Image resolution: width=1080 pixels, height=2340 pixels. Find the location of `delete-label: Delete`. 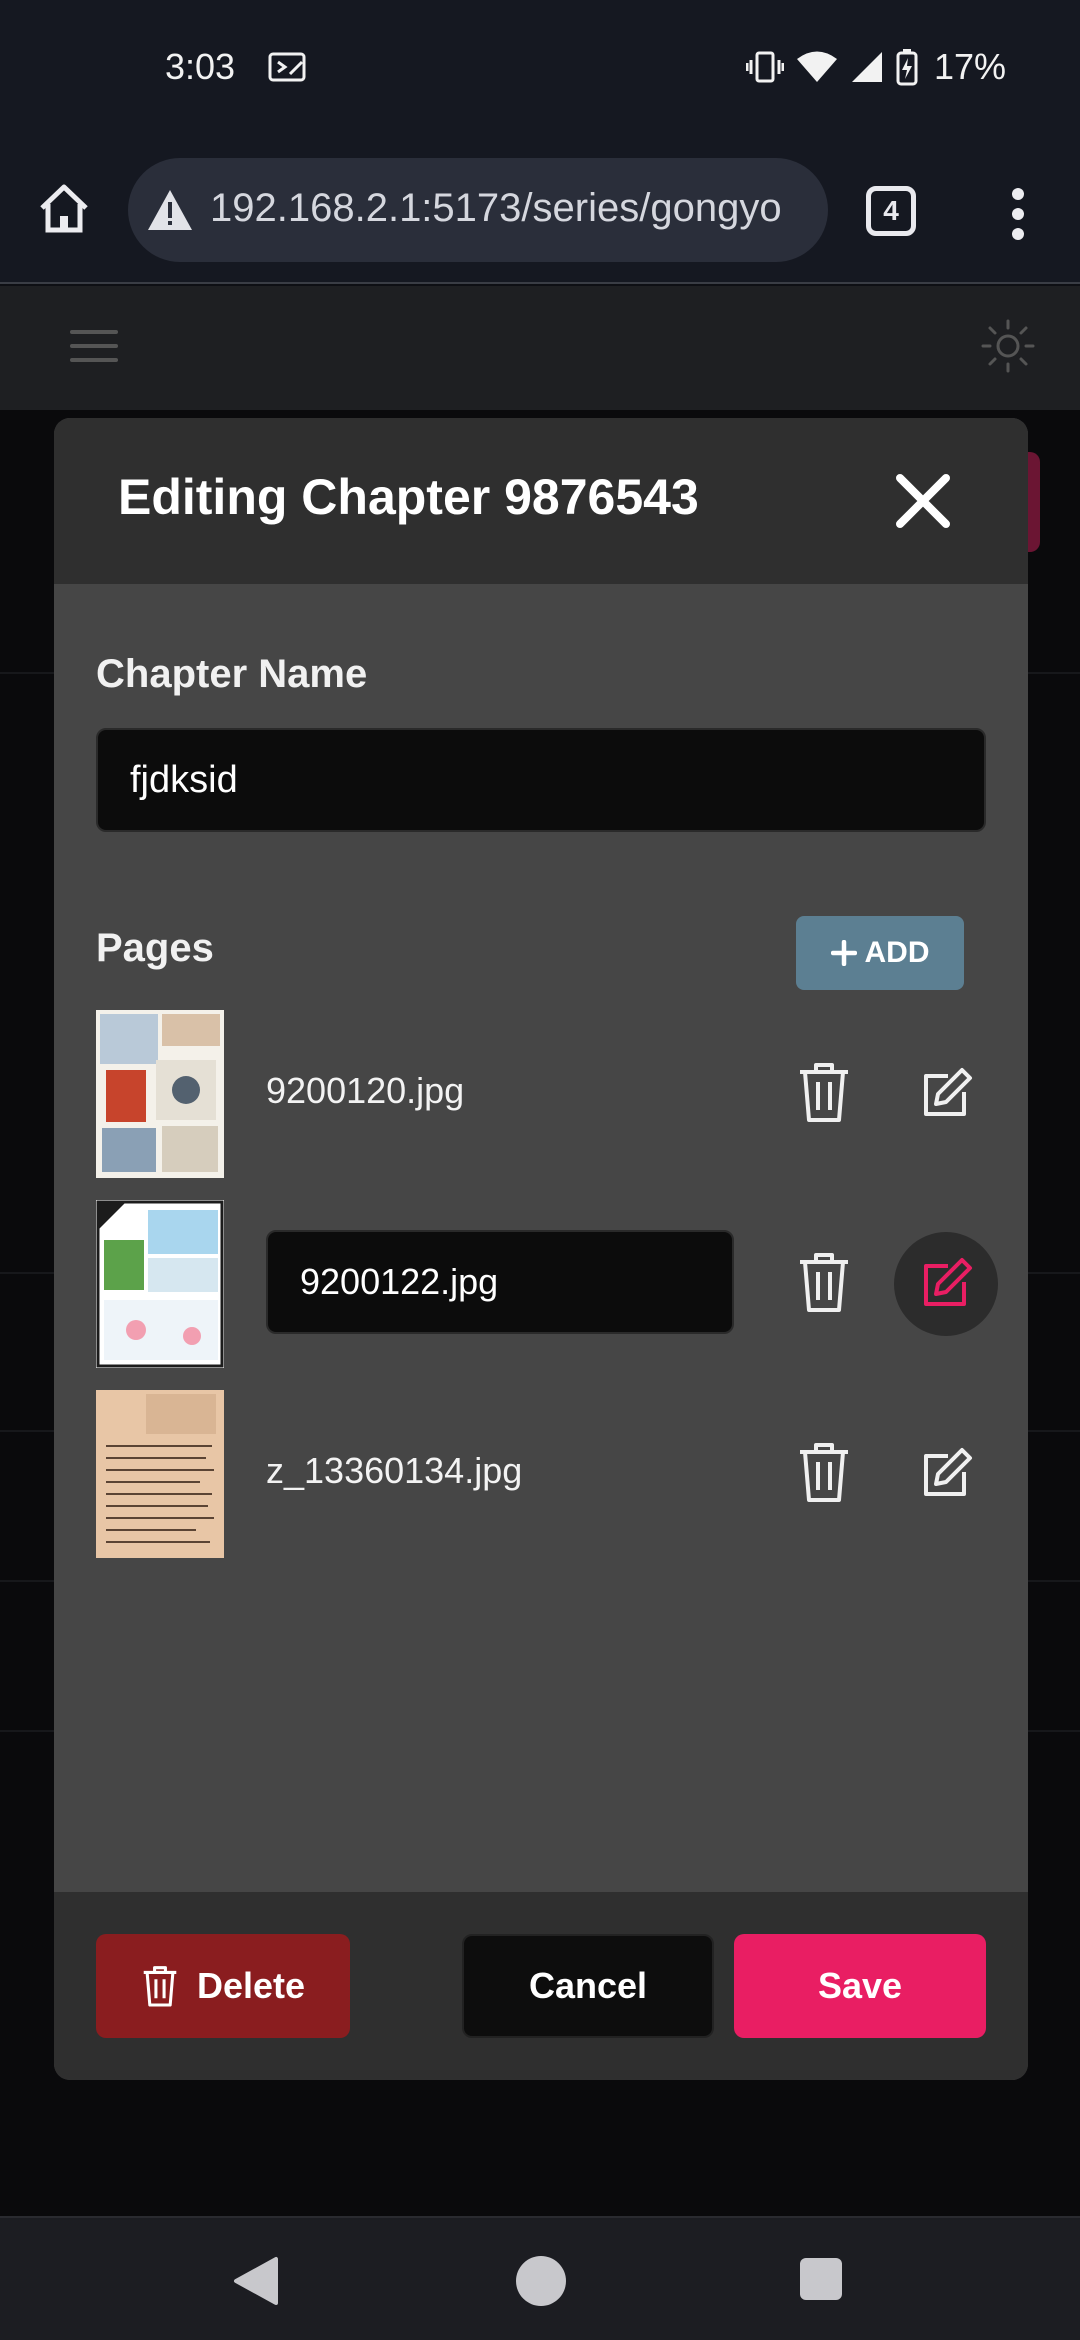

delete-label: Delete is located at coordinates (251, 1985).